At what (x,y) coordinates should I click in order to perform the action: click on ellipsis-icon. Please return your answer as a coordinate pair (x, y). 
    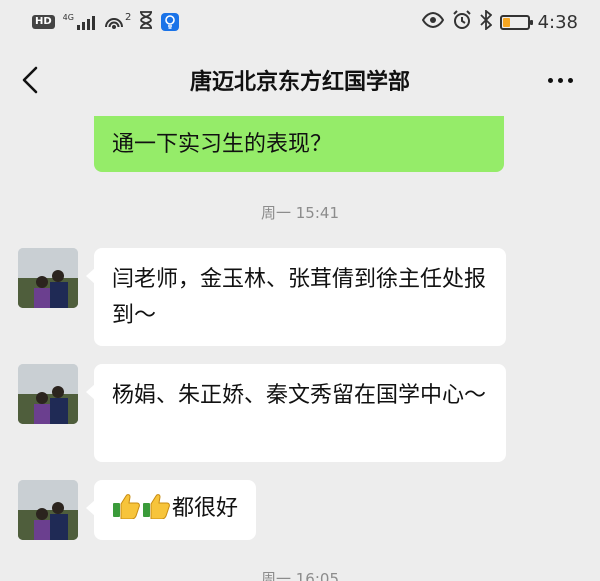
    Looking at the image, I should click on (550, 80).